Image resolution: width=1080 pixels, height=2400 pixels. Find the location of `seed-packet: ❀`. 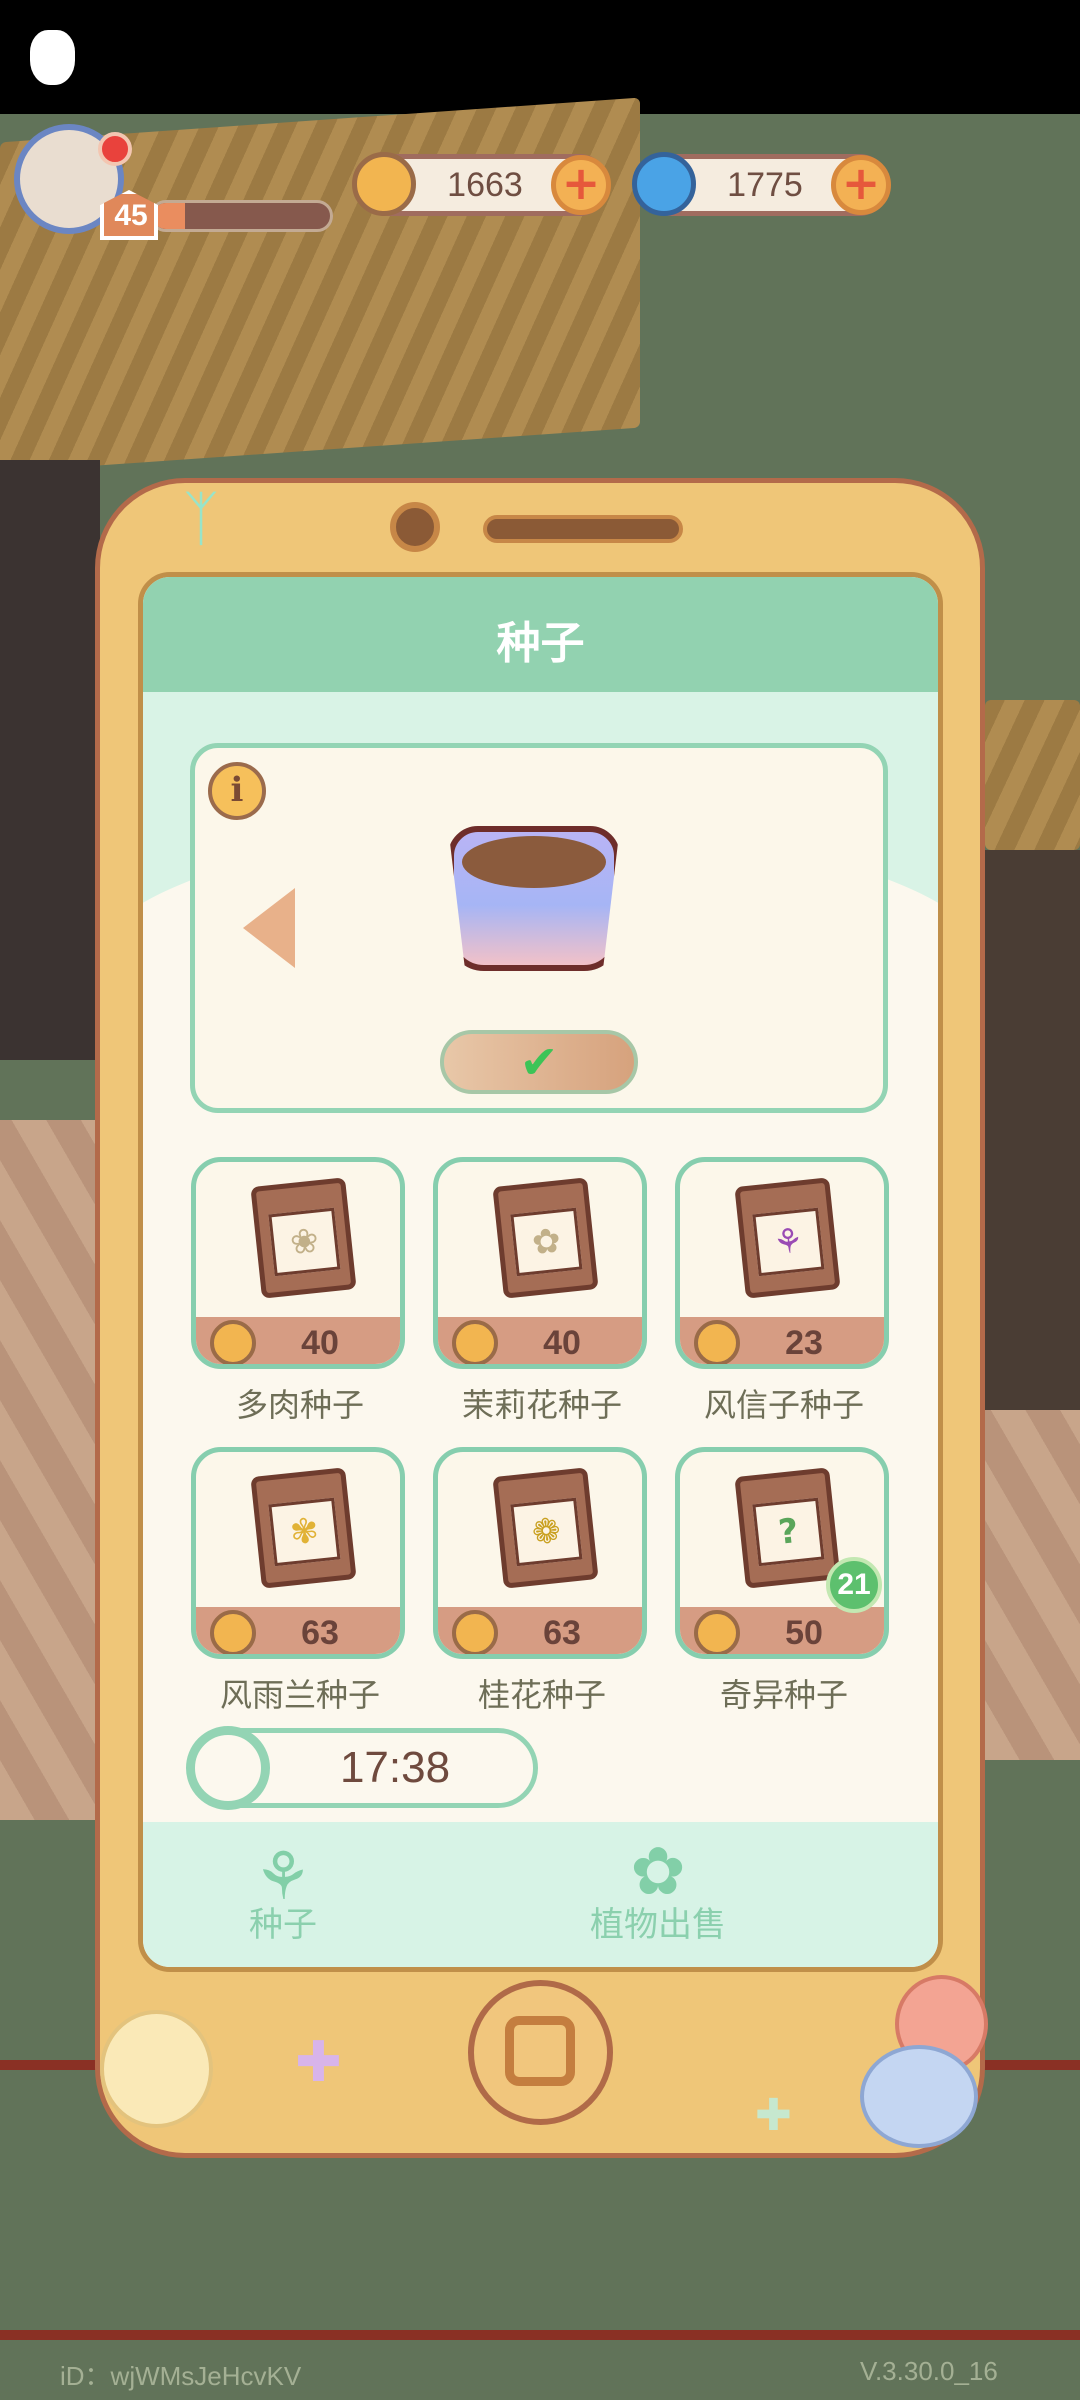

seed-packet: ❀ is located at coordinates (303, 1238).